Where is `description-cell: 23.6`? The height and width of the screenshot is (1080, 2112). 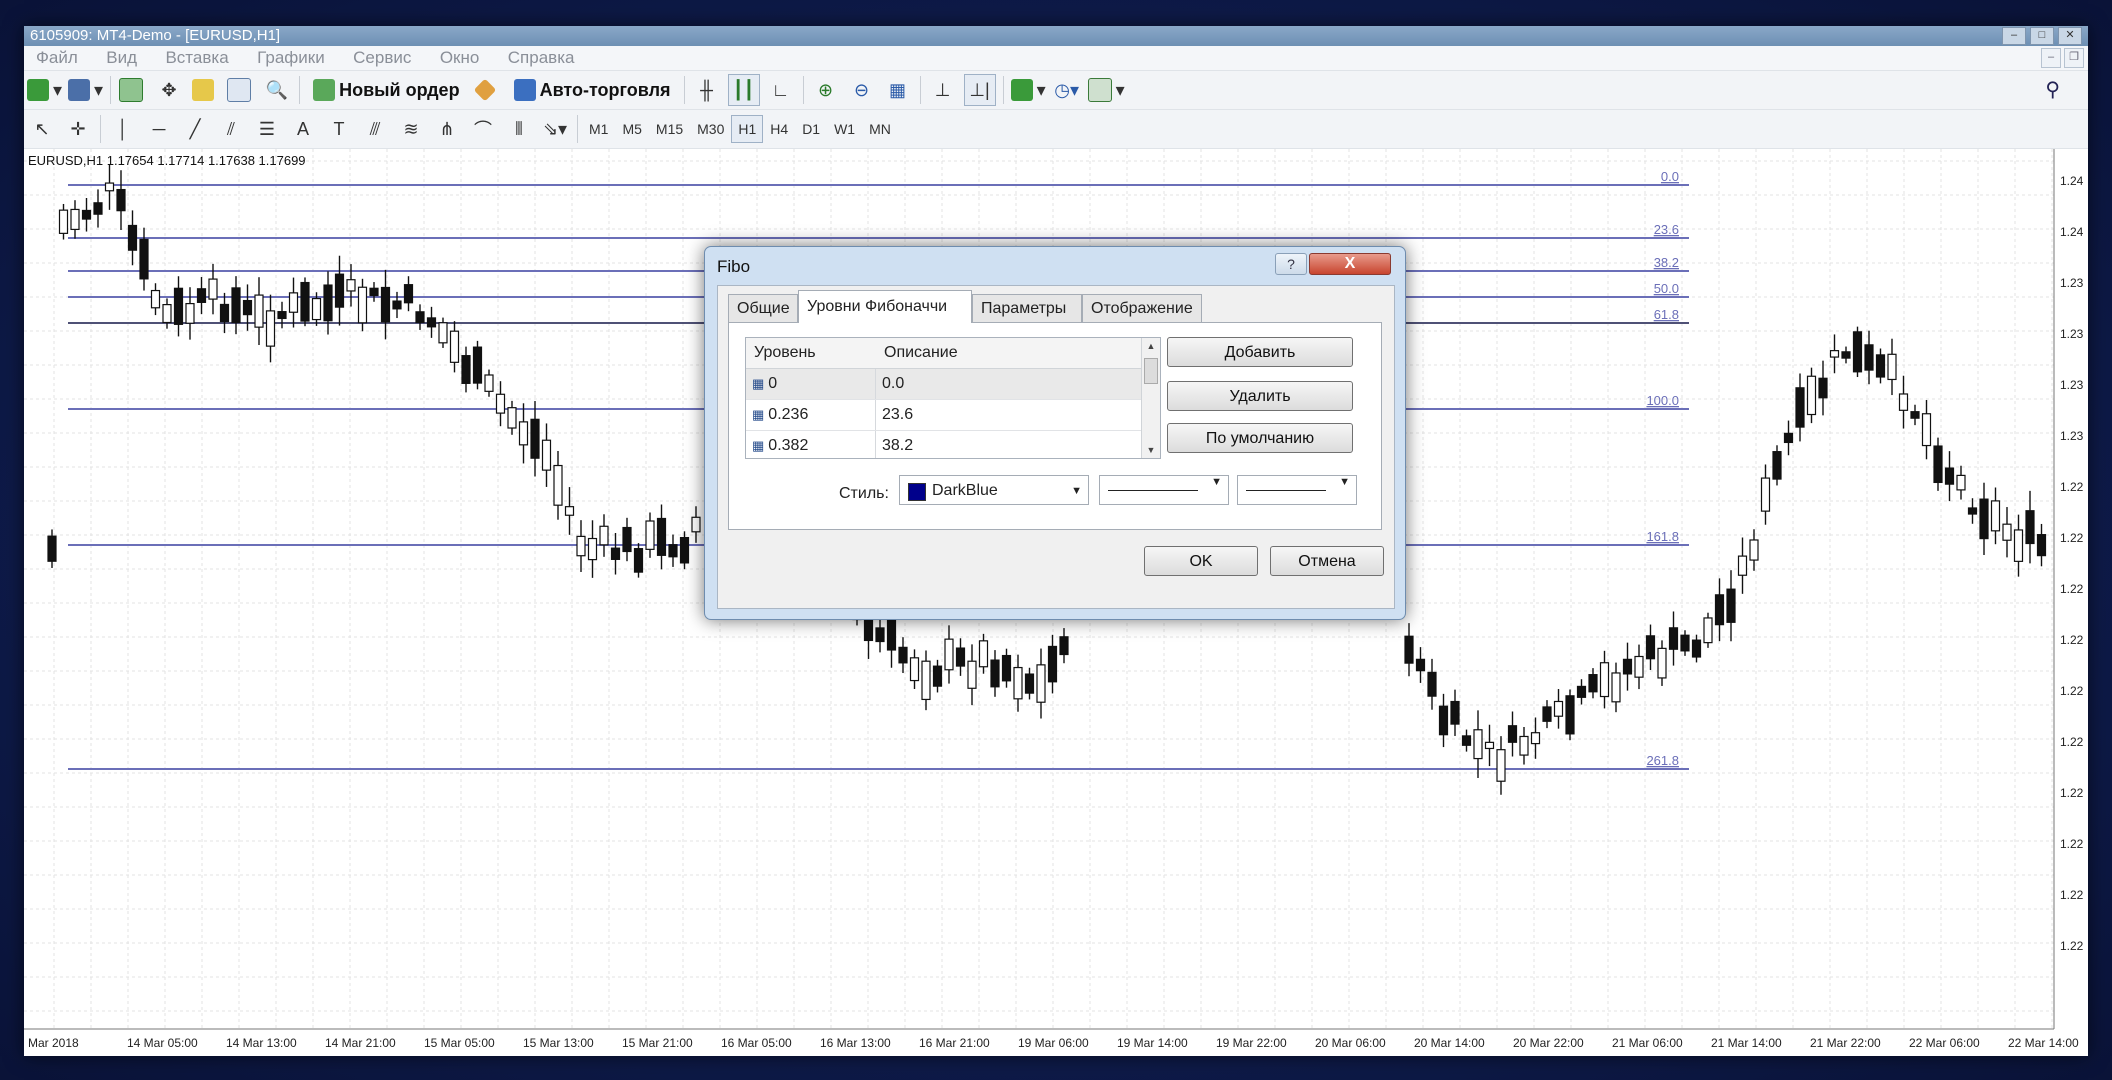
description-cell: 23.6 is located at coordinates (1006, 415).